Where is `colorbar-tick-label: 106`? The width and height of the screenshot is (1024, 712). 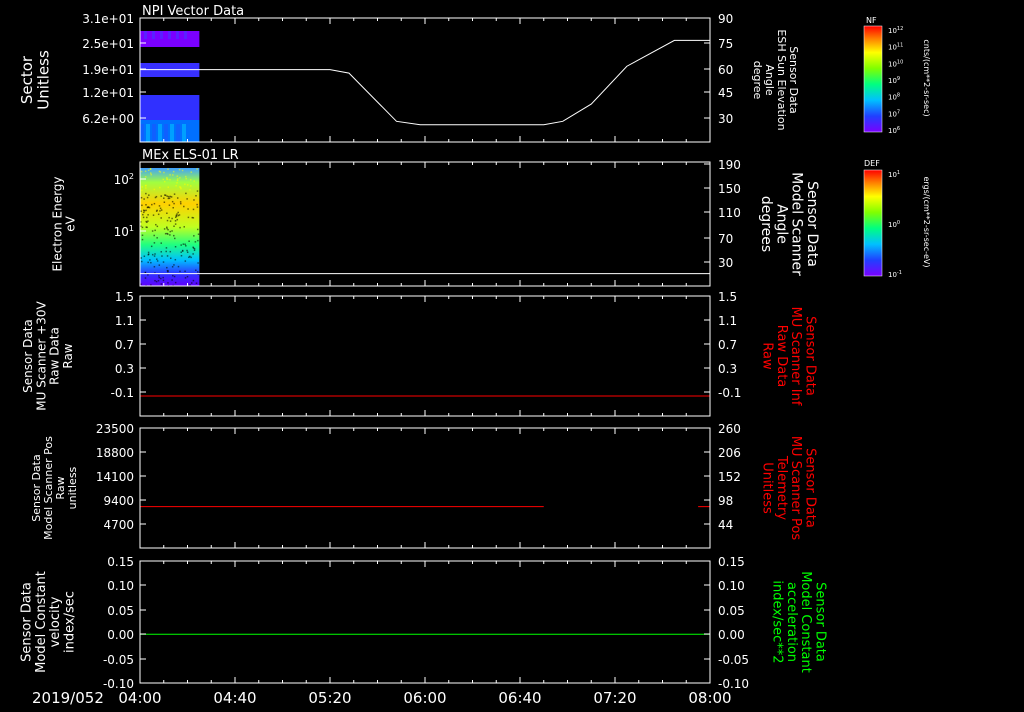
colorbar-tick-label: 106 is located at coordinates (894, 130).